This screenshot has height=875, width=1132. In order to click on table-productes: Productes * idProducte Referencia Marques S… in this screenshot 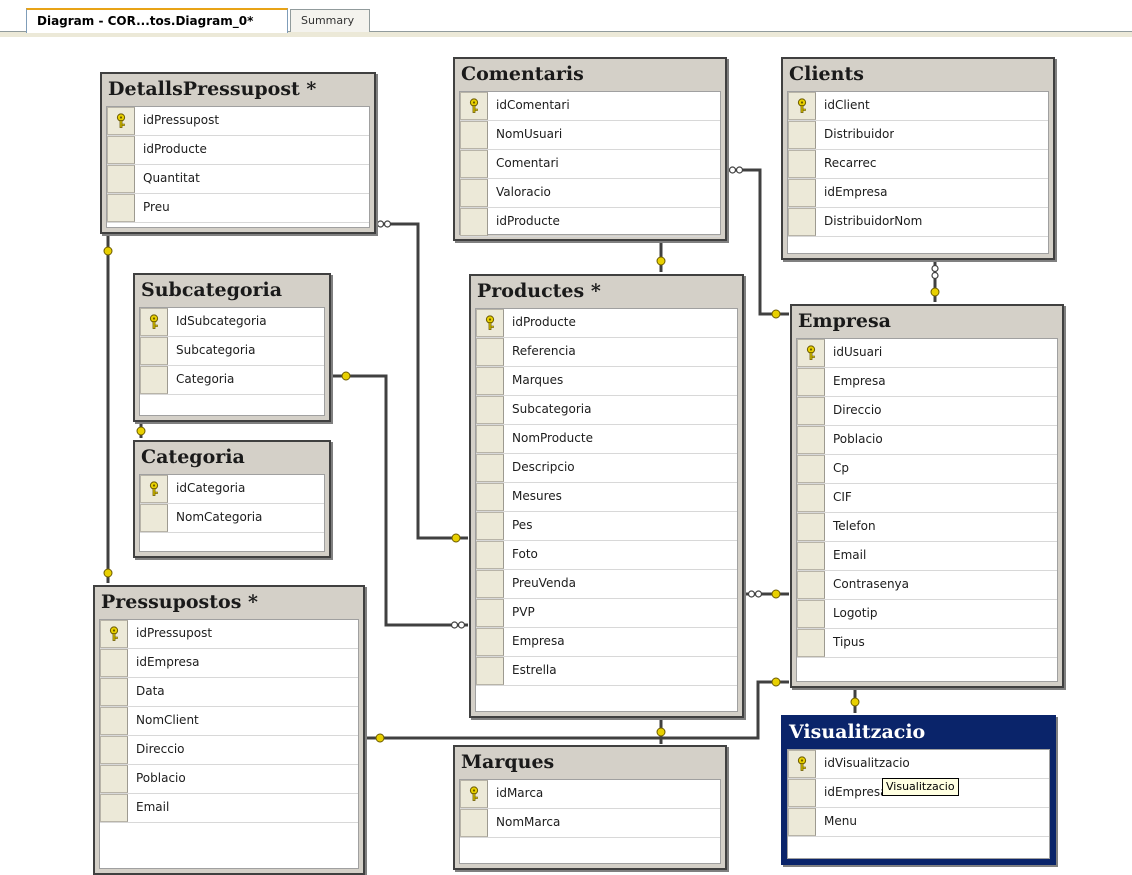, I will do `click(606, 496)`.